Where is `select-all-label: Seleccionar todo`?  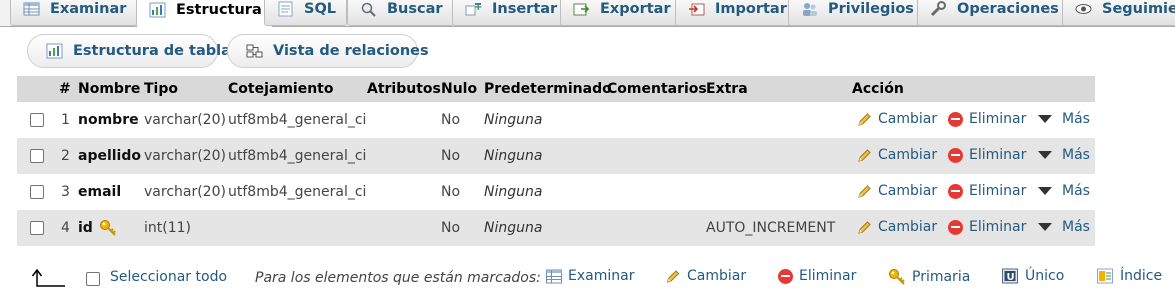 select-all-label: Seleccionar todo is located at coordinates (168, 277).